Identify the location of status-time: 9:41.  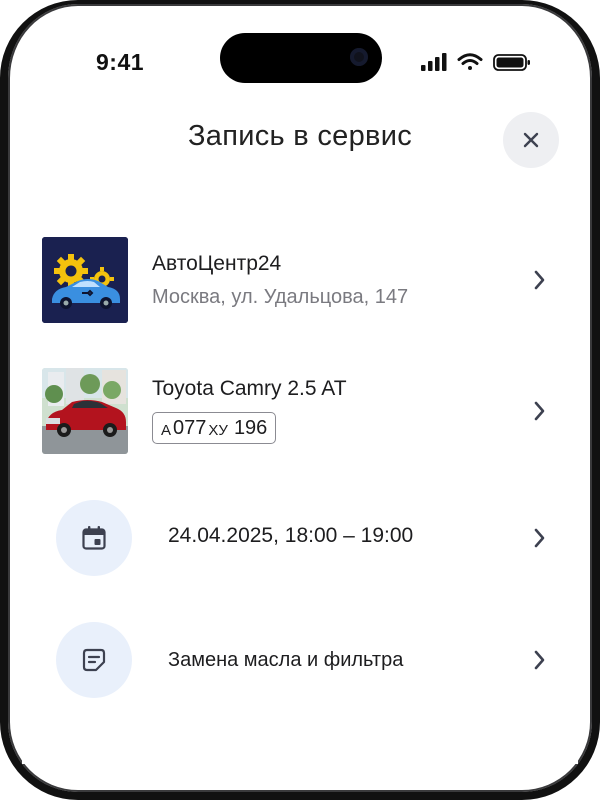
(120, 62).